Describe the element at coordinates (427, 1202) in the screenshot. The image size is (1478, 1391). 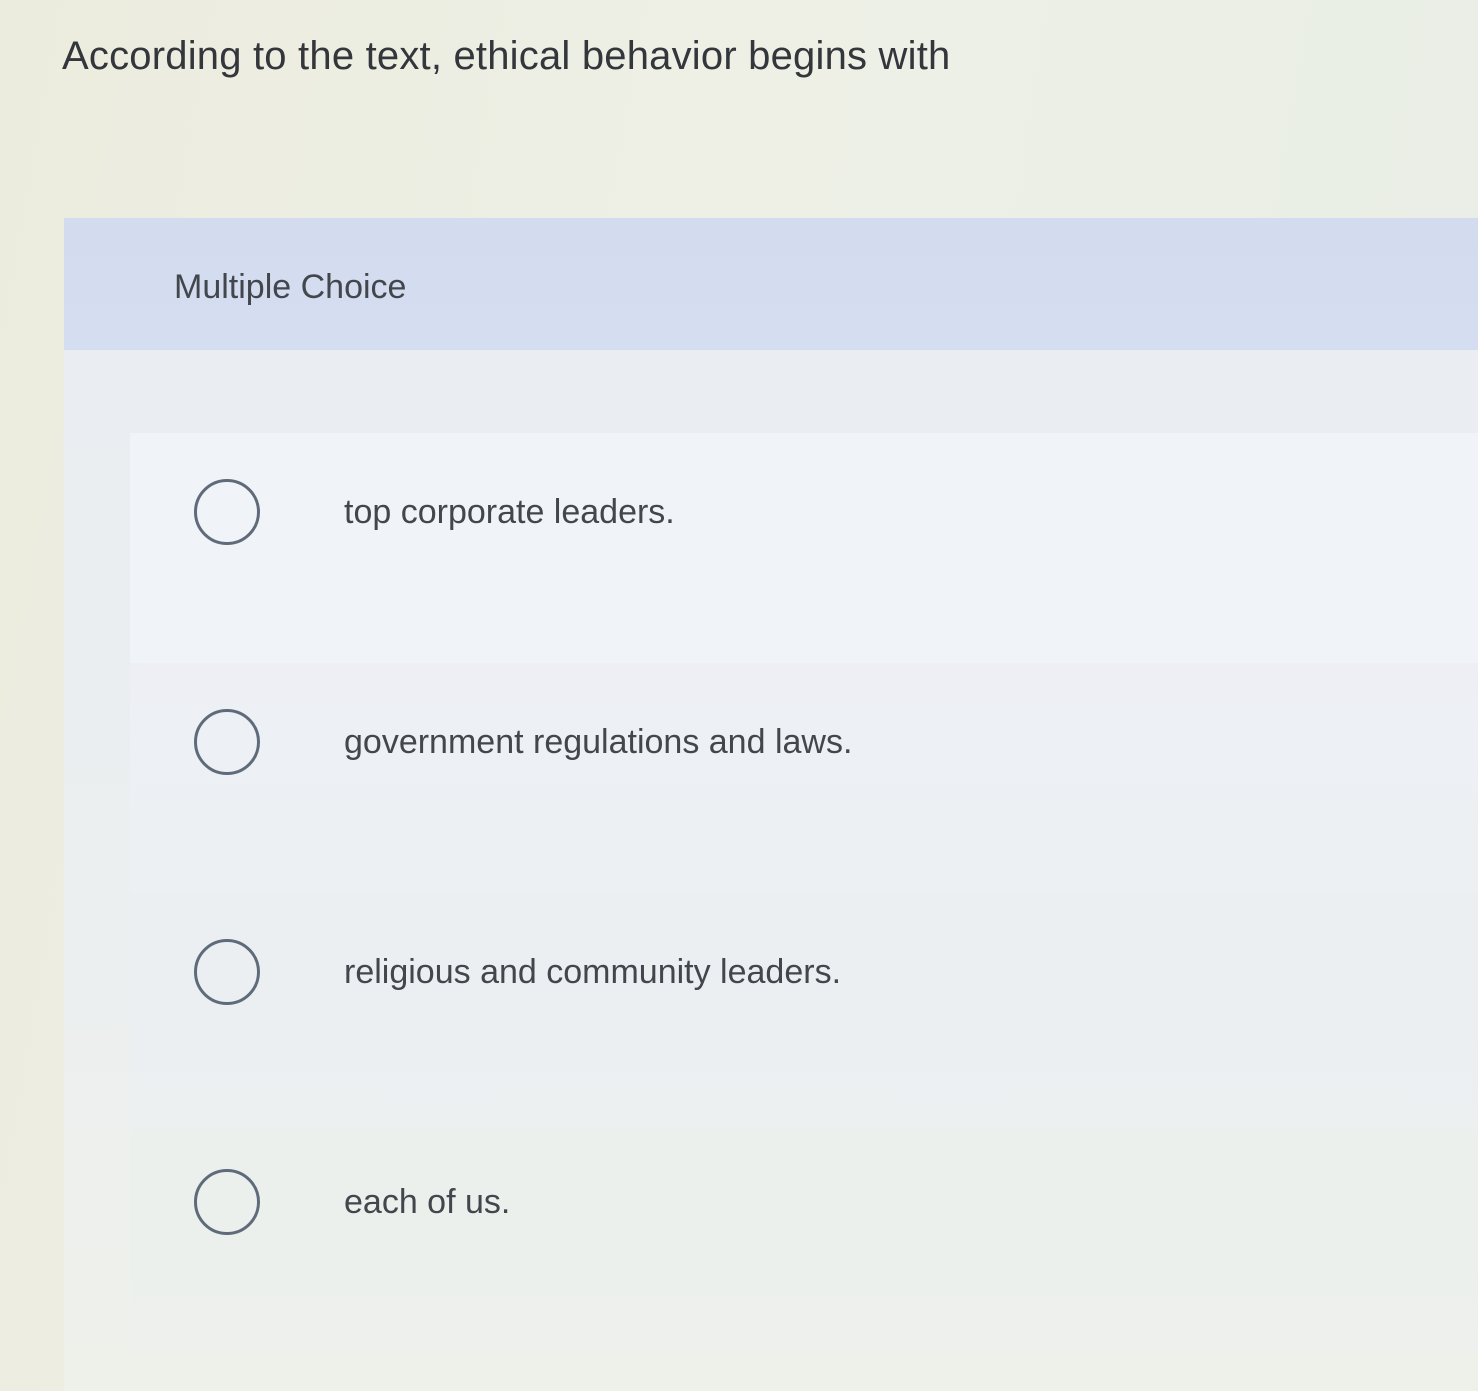
I see `answer-option-label: each of us.` at that location.